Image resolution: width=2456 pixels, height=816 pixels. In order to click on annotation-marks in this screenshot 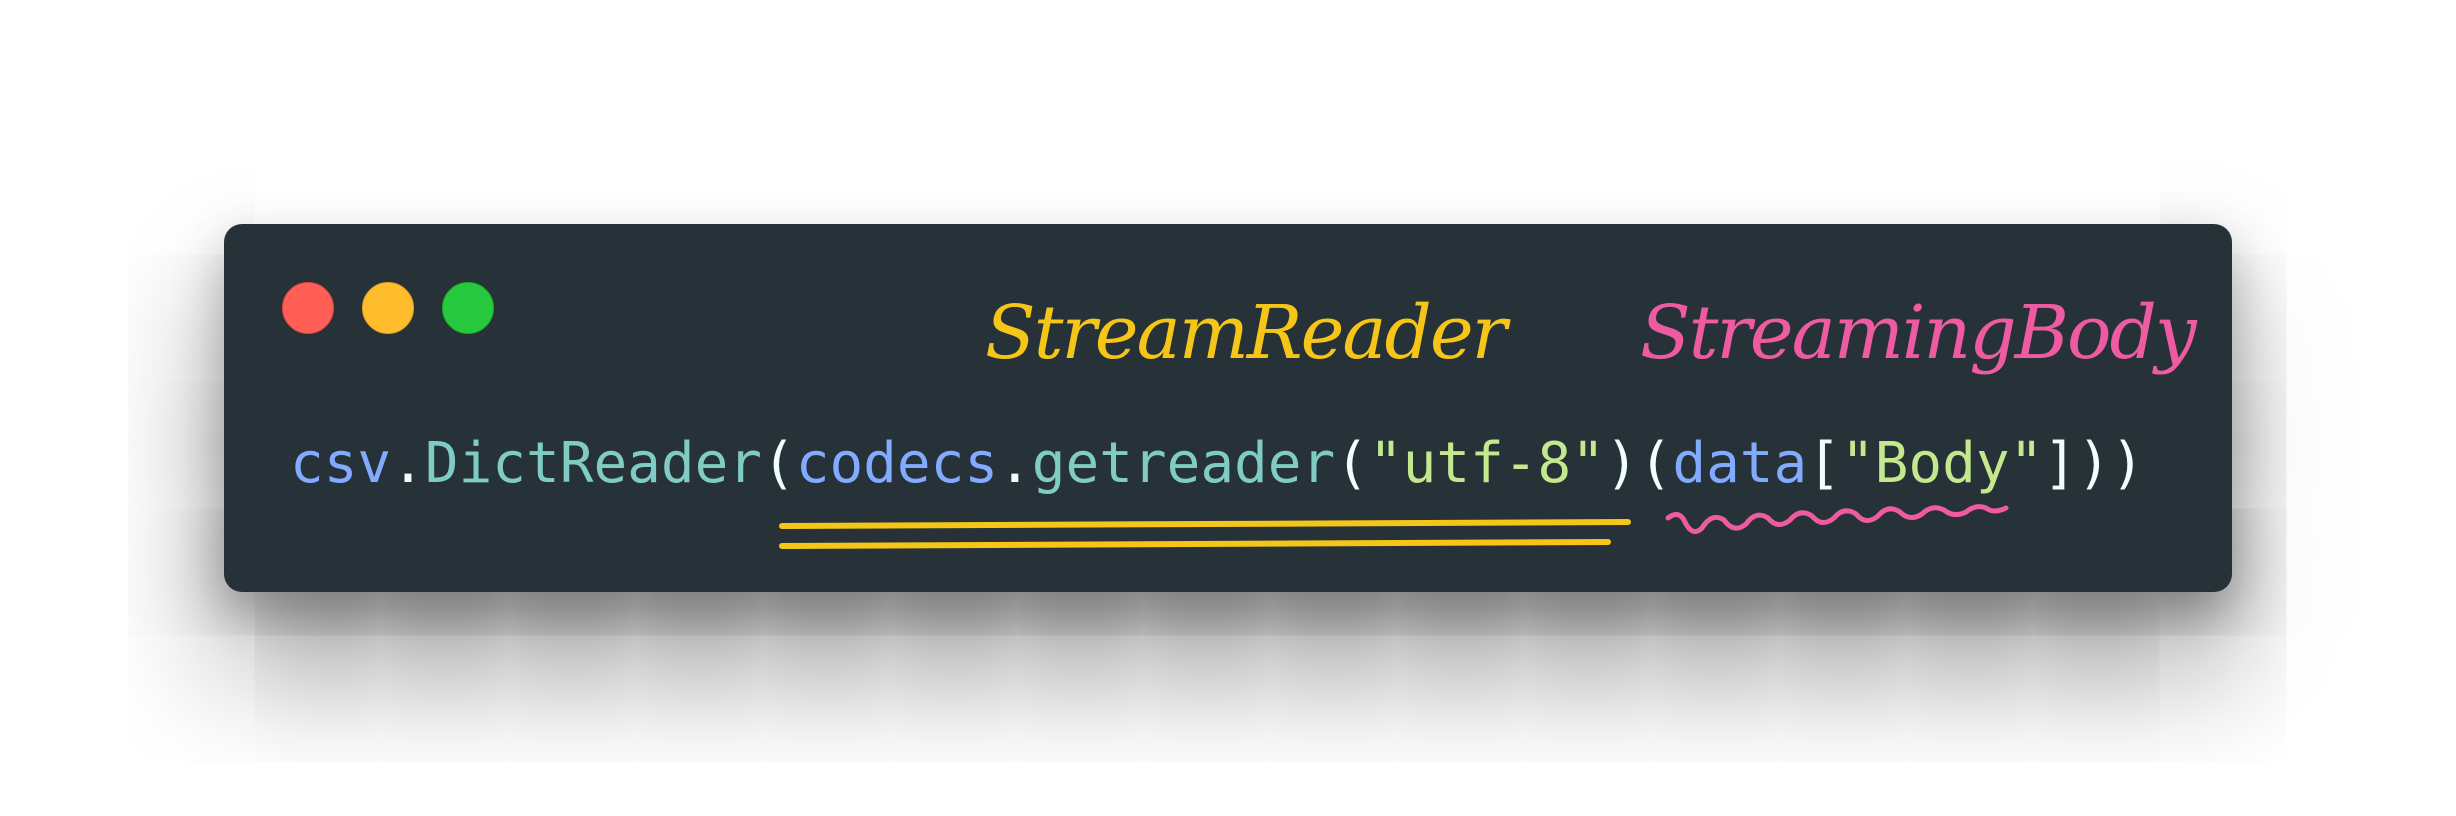, I will do `click(1394, 526)`.